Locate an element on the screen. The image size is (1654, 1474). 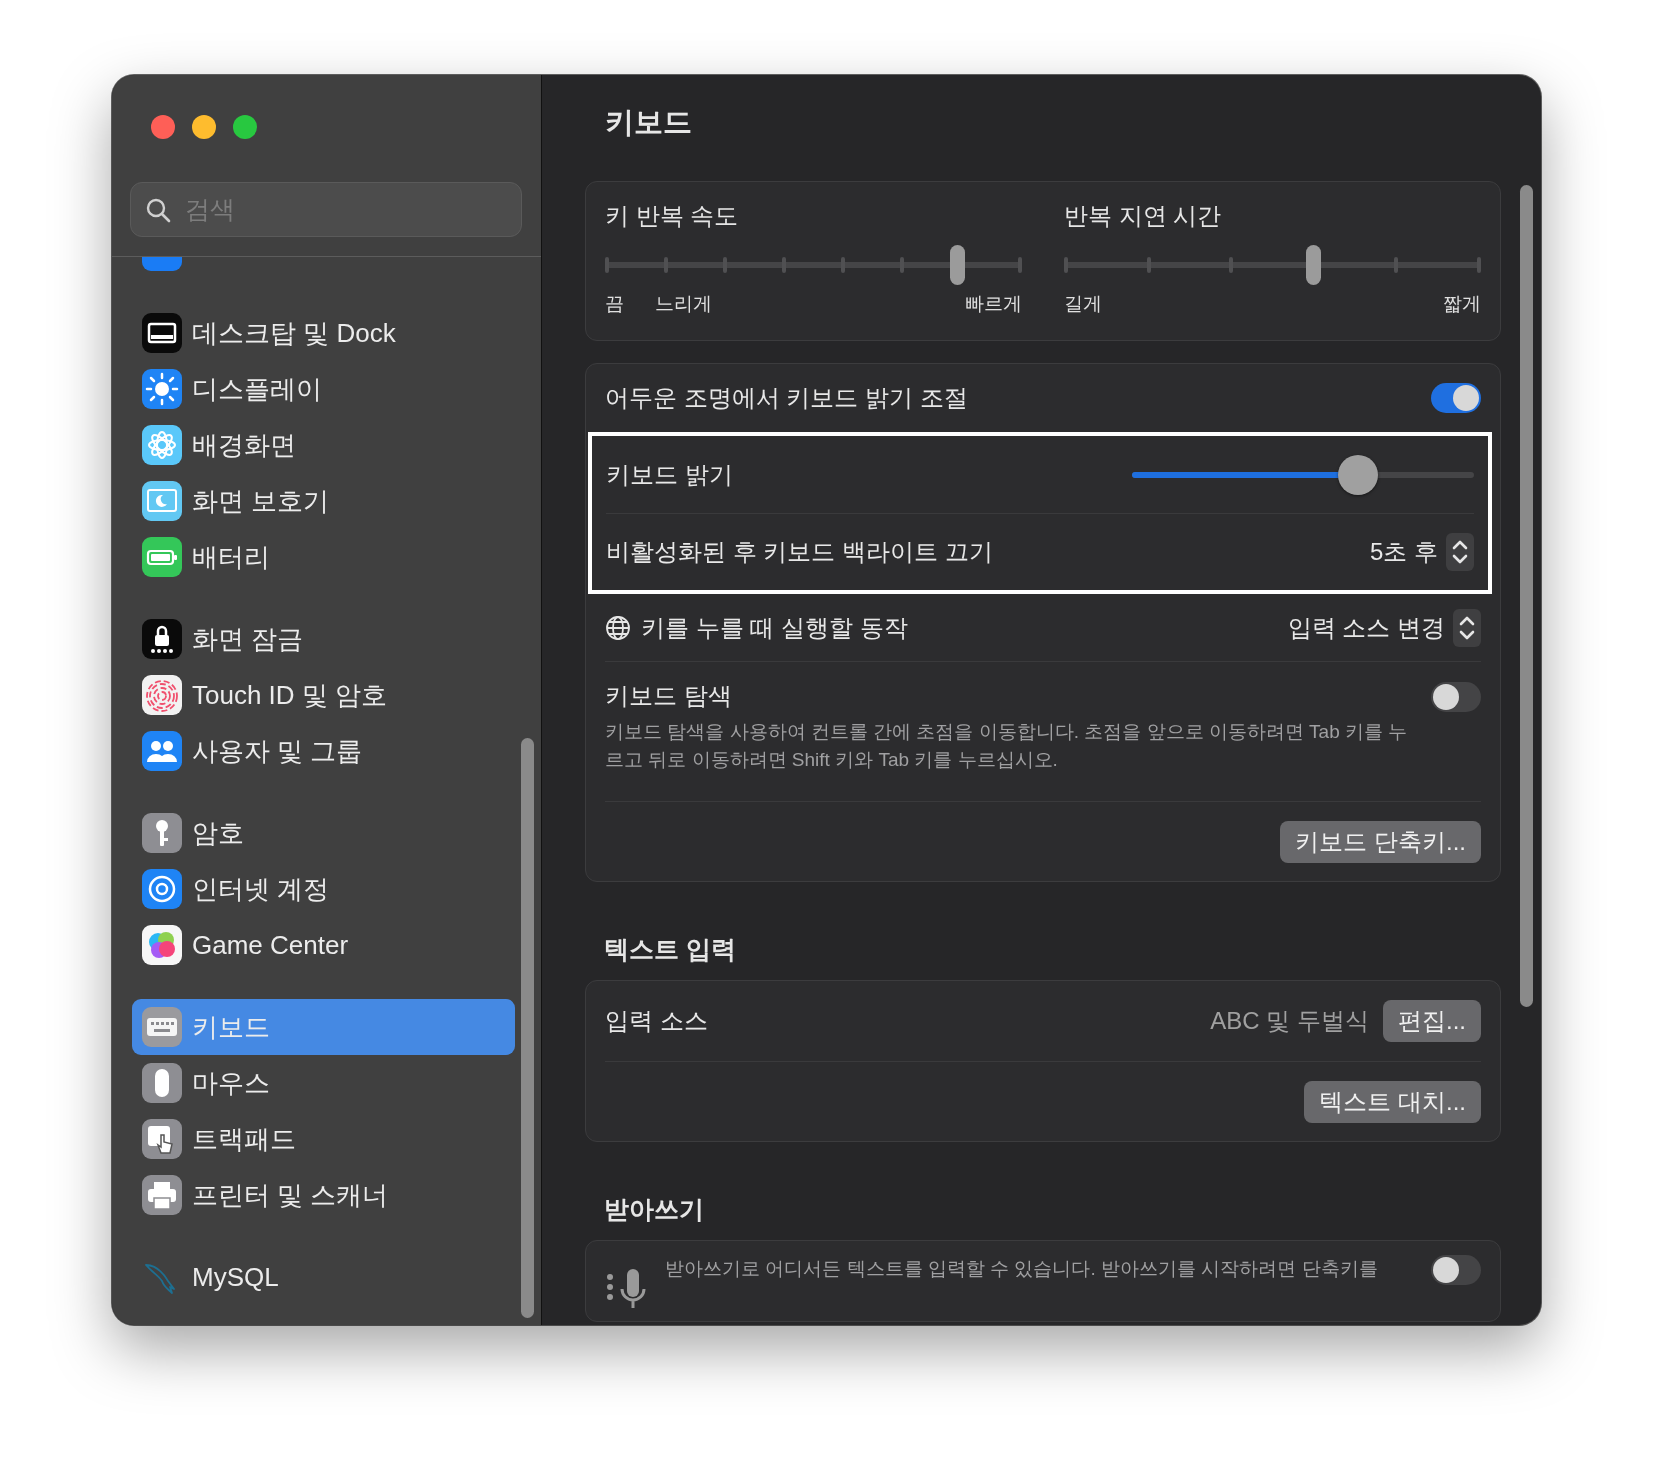
screen-moon-icon is located at coordinates (162, 501).